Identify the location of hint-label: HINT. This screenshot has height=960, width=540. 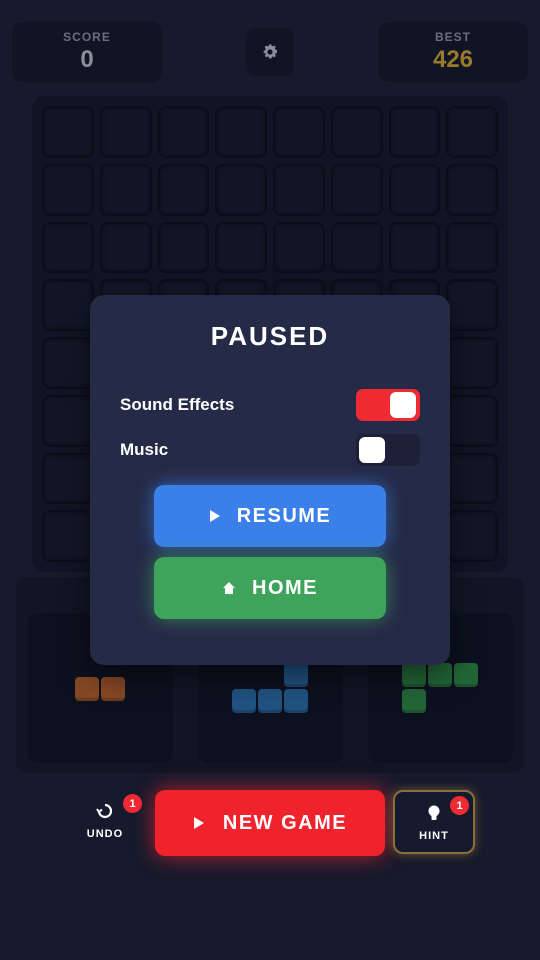
(434, 836).